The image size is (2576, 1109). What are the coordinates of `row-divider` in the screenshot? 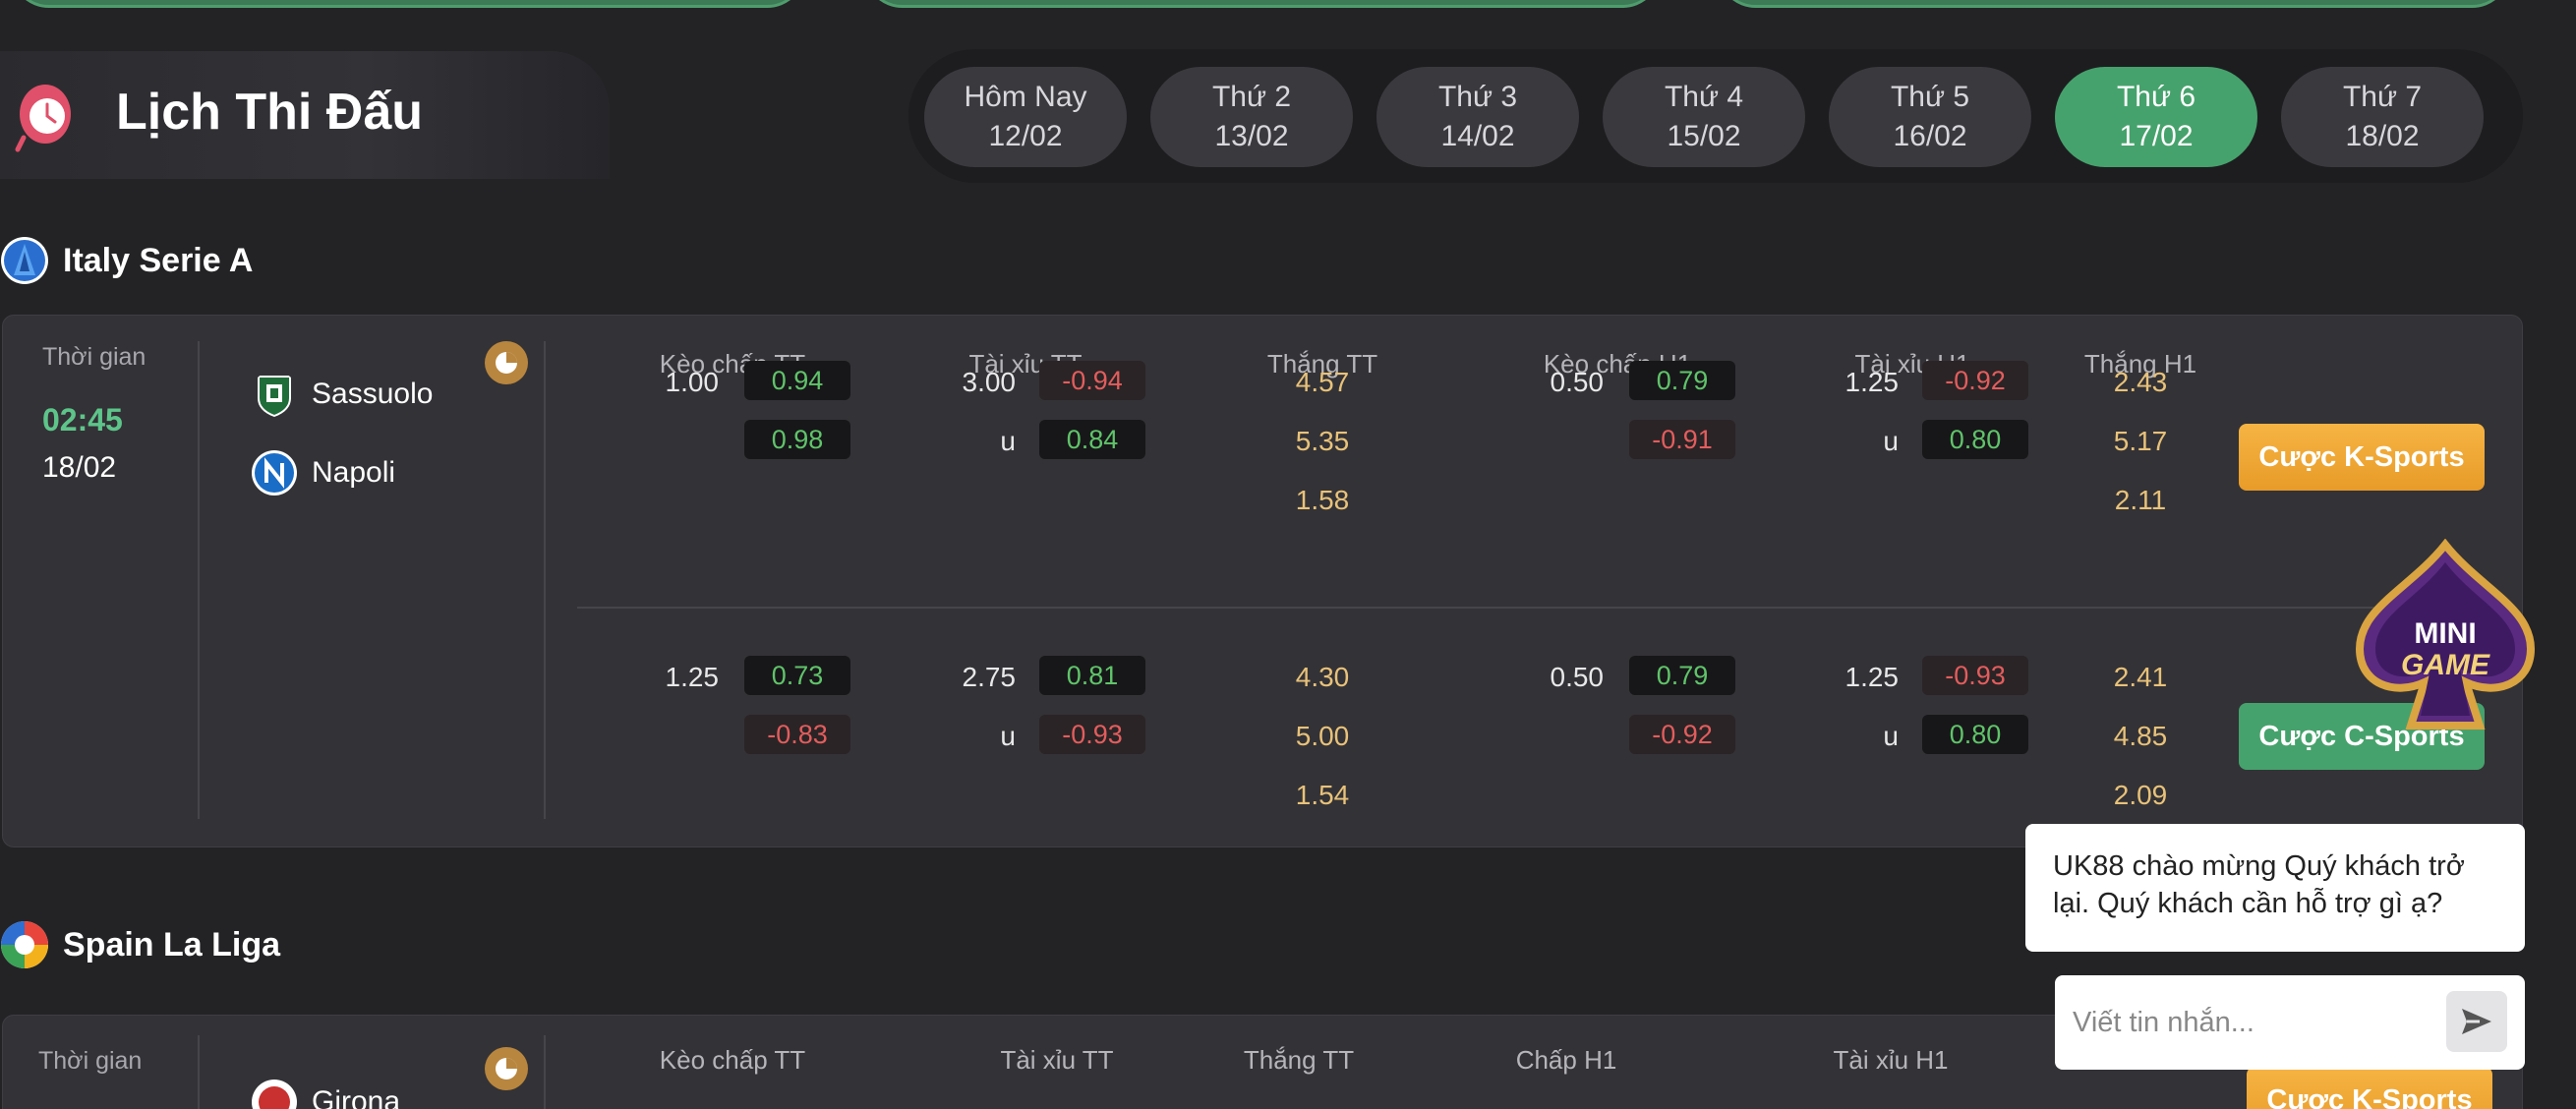 It's located at (1526, 608).